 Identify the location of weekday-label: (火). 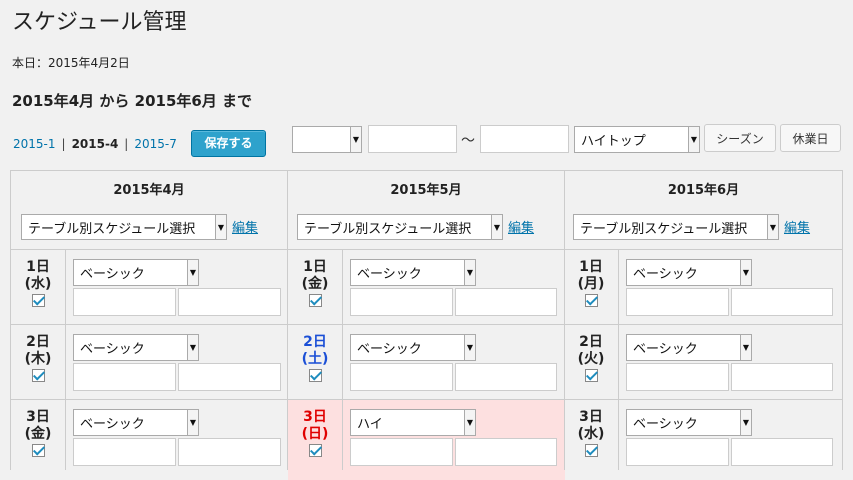
(591, 359).